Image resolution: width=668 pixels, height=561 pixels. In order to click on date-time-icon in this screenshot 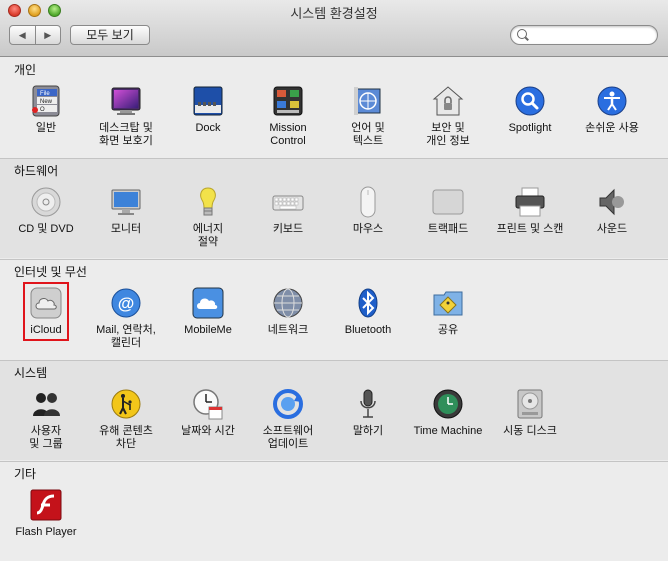, I will do `click(208, 404)`.